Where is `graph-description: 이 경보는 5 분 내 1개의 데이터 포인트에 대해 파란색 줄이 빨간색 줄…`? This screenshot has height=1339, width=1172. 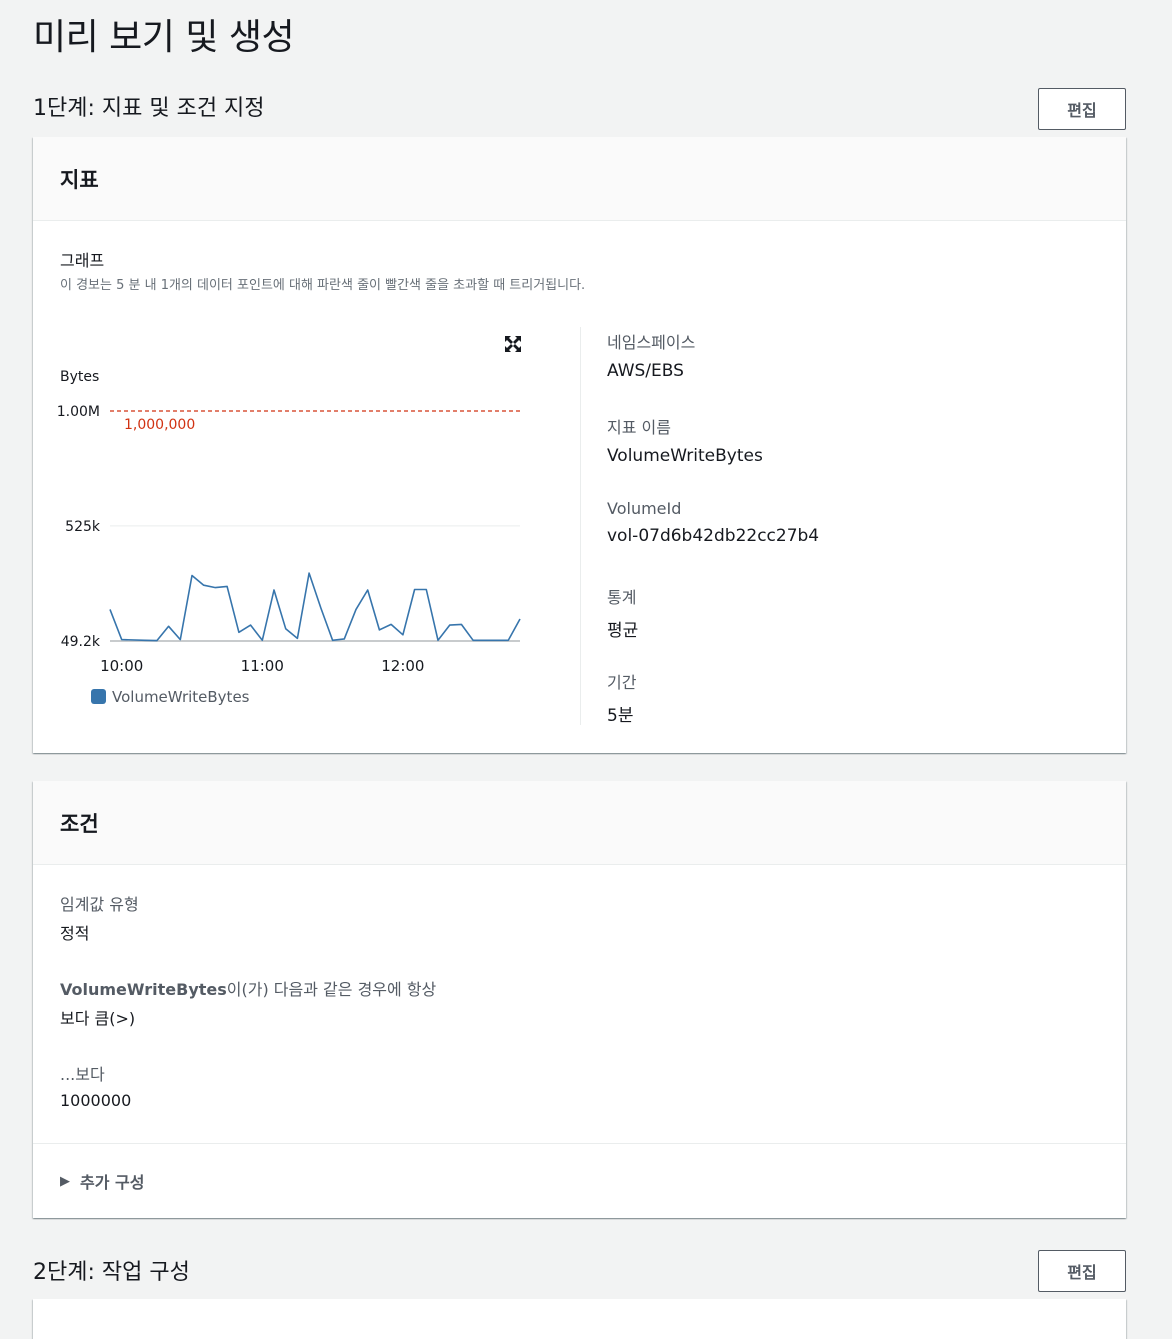 graph-description: 이 경보는 5 분 내 1개의 데이터 포인트에 대해 파란색 줄이 빨간색 줄… is located at coordinates (323, 285).